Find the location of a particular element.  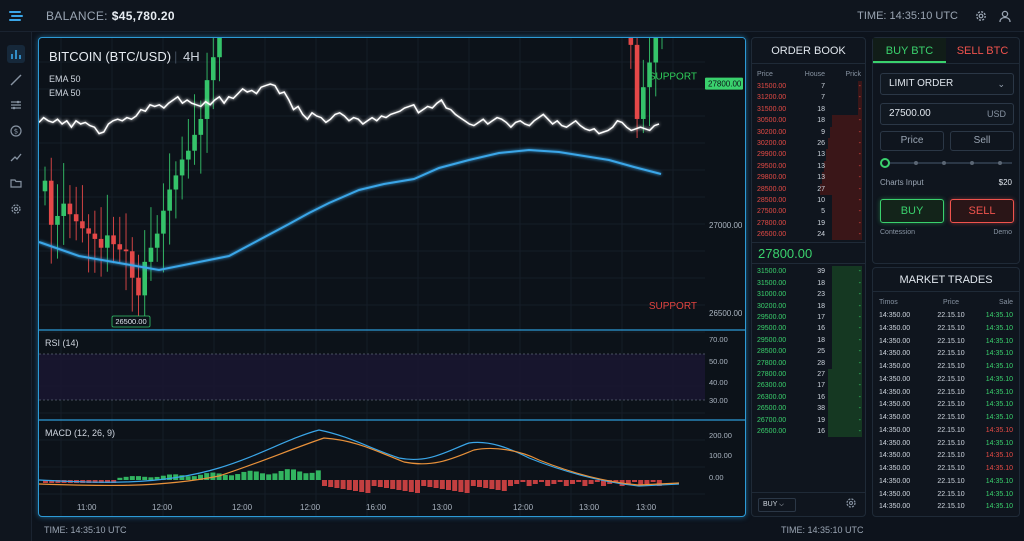

slider-handle is located at coordinates (885, 163).